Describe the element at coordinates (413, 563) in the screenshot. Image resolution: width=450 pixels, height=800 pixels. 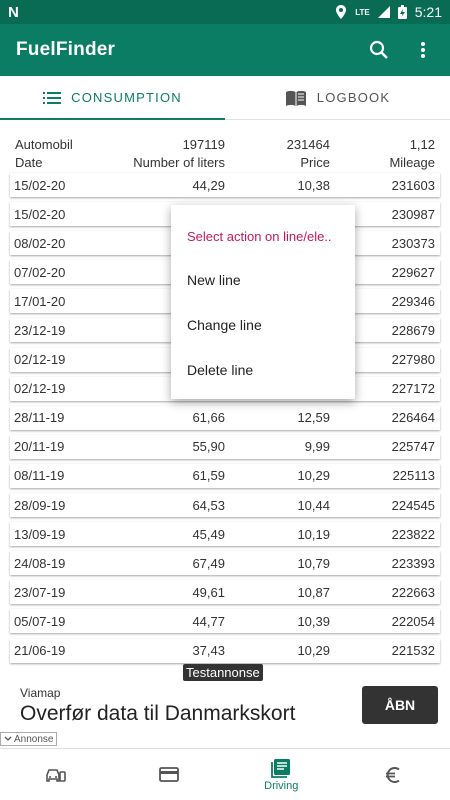
I see `row-mileage: 223393` at that location.